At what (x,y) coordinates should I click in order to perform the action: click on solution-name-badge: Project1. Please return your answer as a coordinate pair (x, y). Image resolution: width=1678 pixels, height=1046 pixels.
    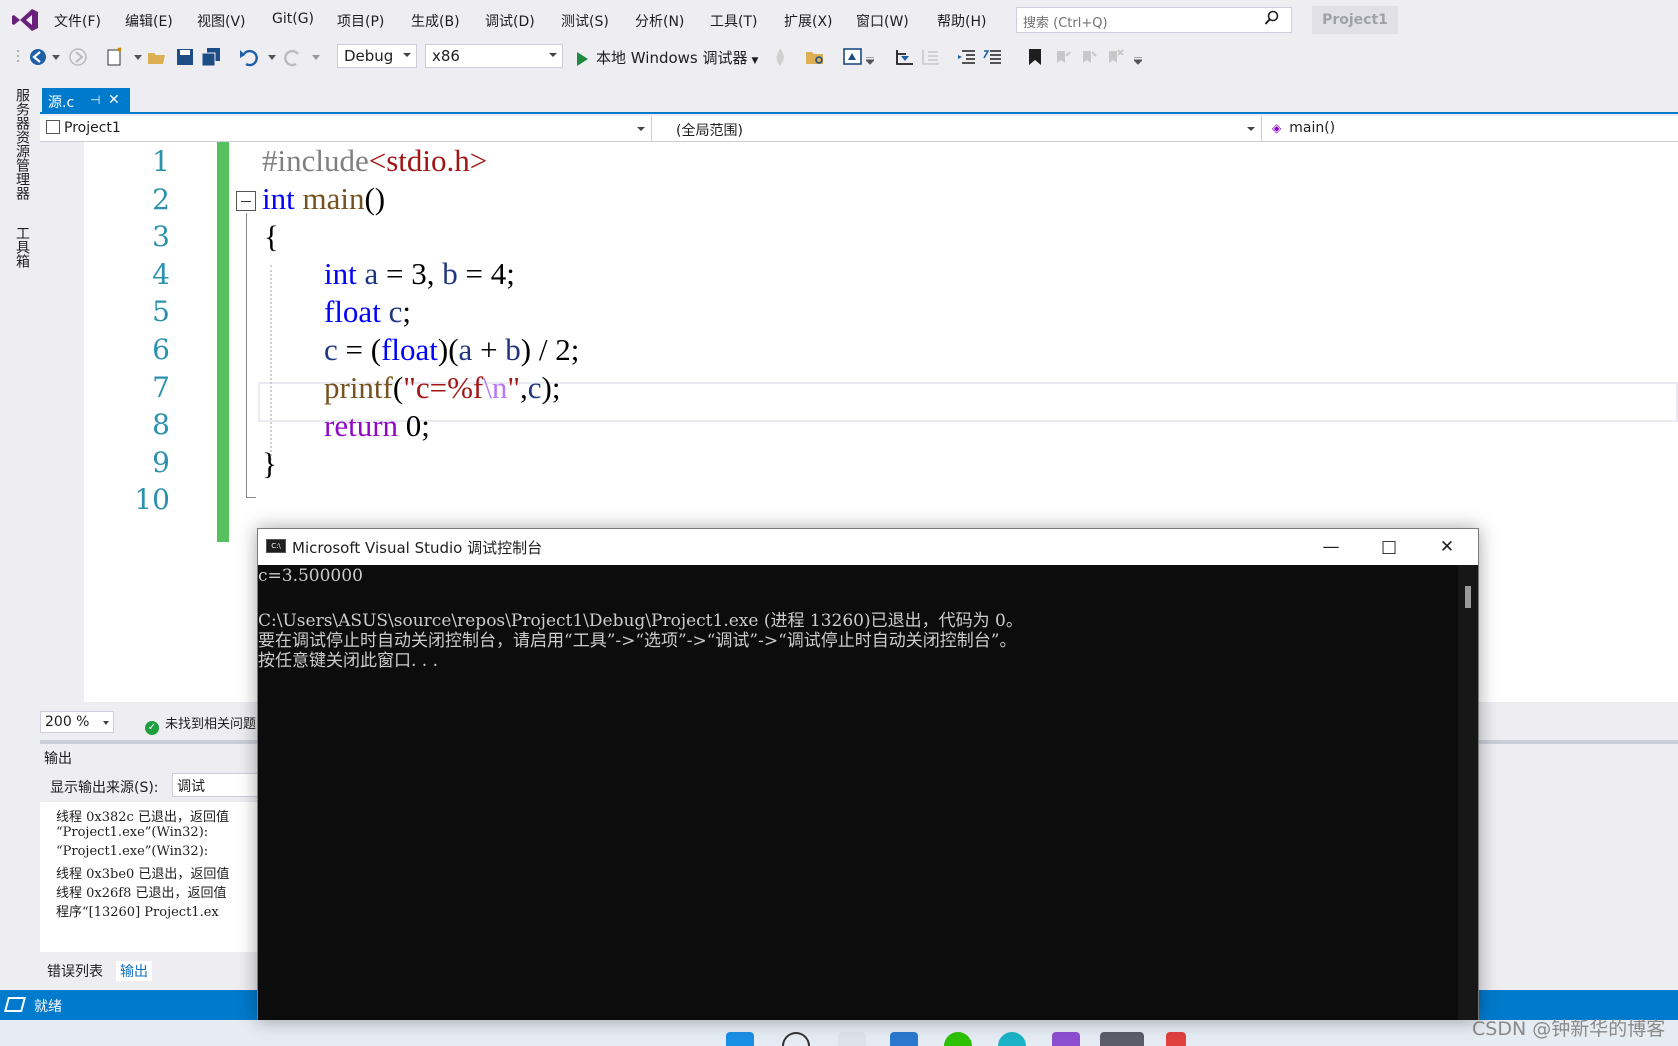
    Looking at the image, I should click on (1355, 20).